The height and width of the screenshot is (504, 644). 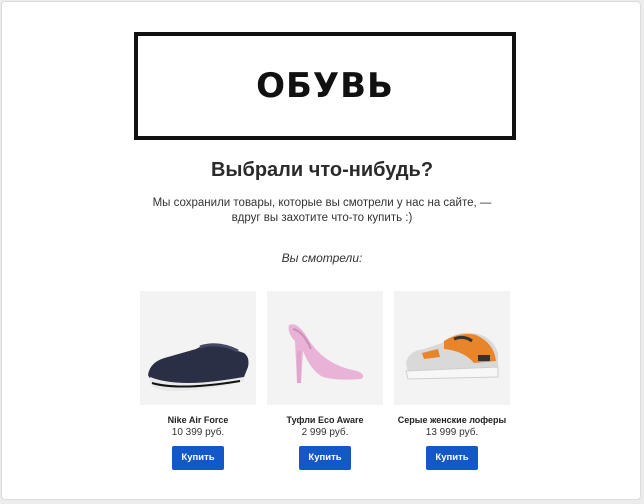 What do you see at coordinates (198, 420) in the screenshot?
I see `product-name: Nike Air Force` at bounding box center [198, 420].